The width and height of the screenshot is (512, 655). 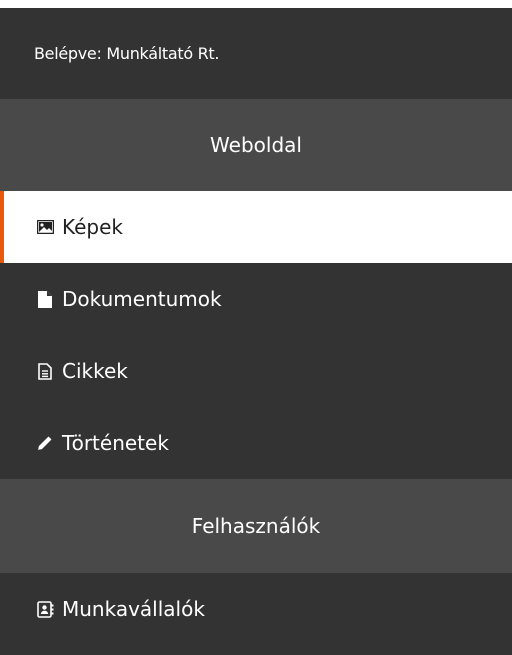 What do you see at coordinates (256, 609) in the screenshot?
I see `sidebar-item-employees: Munkavállalók` at bounding box center [256, 609].